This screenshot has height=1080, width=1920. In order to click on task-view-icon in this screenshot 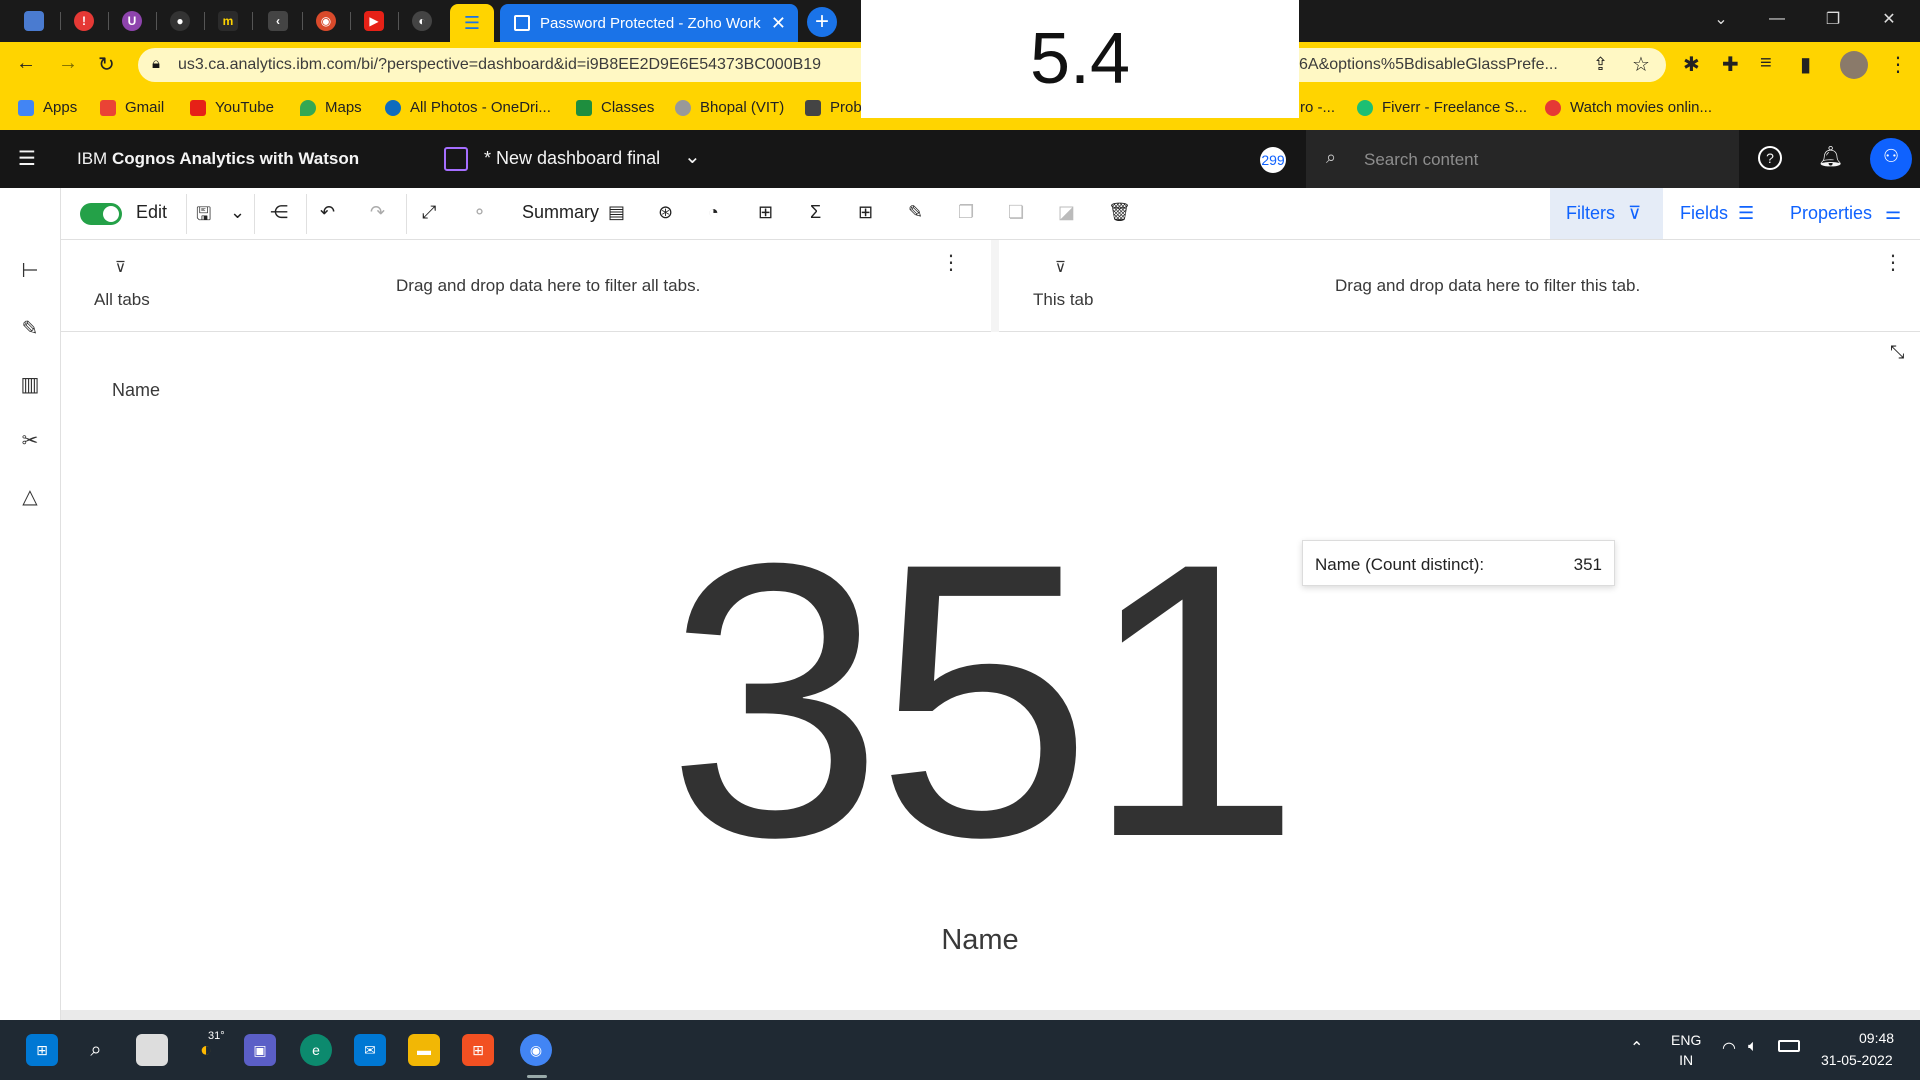, I will do `click(152, 1050)`.